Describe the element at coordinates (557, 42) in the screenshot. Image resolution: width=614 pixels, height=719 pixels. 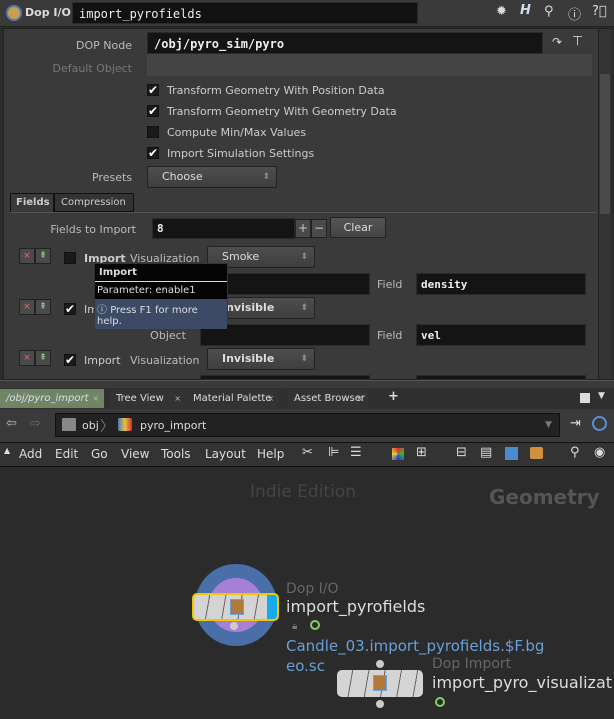
I see `jump-icon: ↷` at that location.